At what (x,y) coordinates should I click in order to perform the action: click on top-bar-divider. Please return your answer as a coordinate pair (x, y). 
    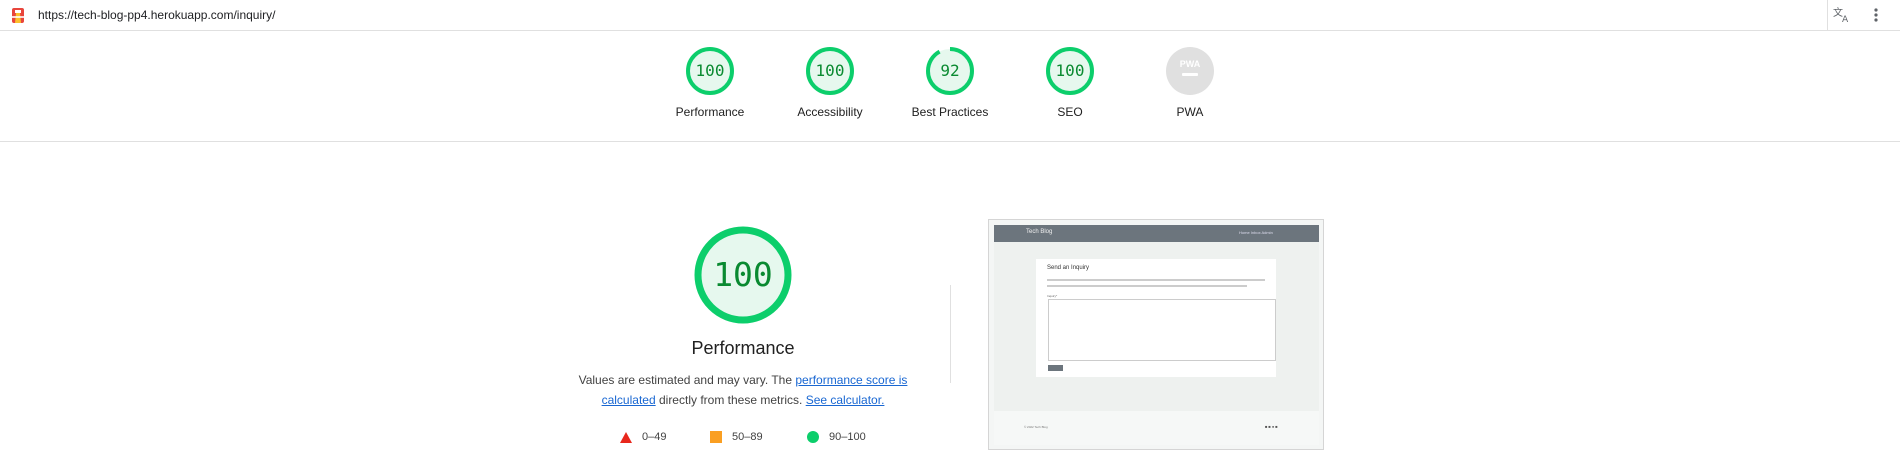
    Looking at the image, I should click on (1827, 15).